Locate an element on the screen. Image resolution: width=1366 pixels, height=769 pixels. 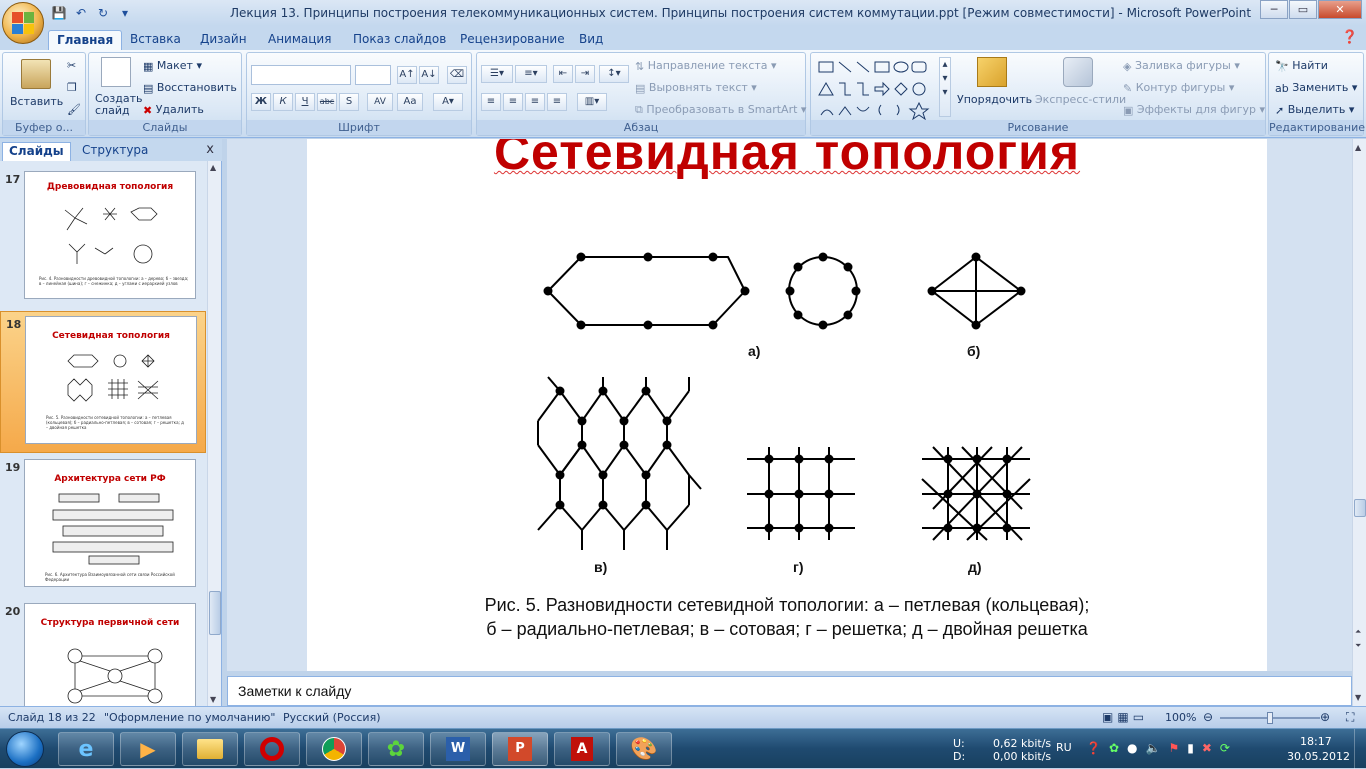
help-icon: ❓ is located at coordinates (1350, 37).